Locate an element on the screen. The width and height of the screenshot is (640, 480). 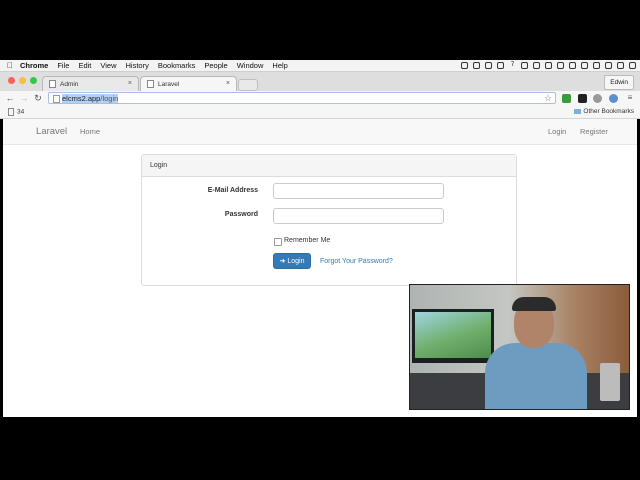
forward-arrow-icon: → is located at coordinates (24, 98).